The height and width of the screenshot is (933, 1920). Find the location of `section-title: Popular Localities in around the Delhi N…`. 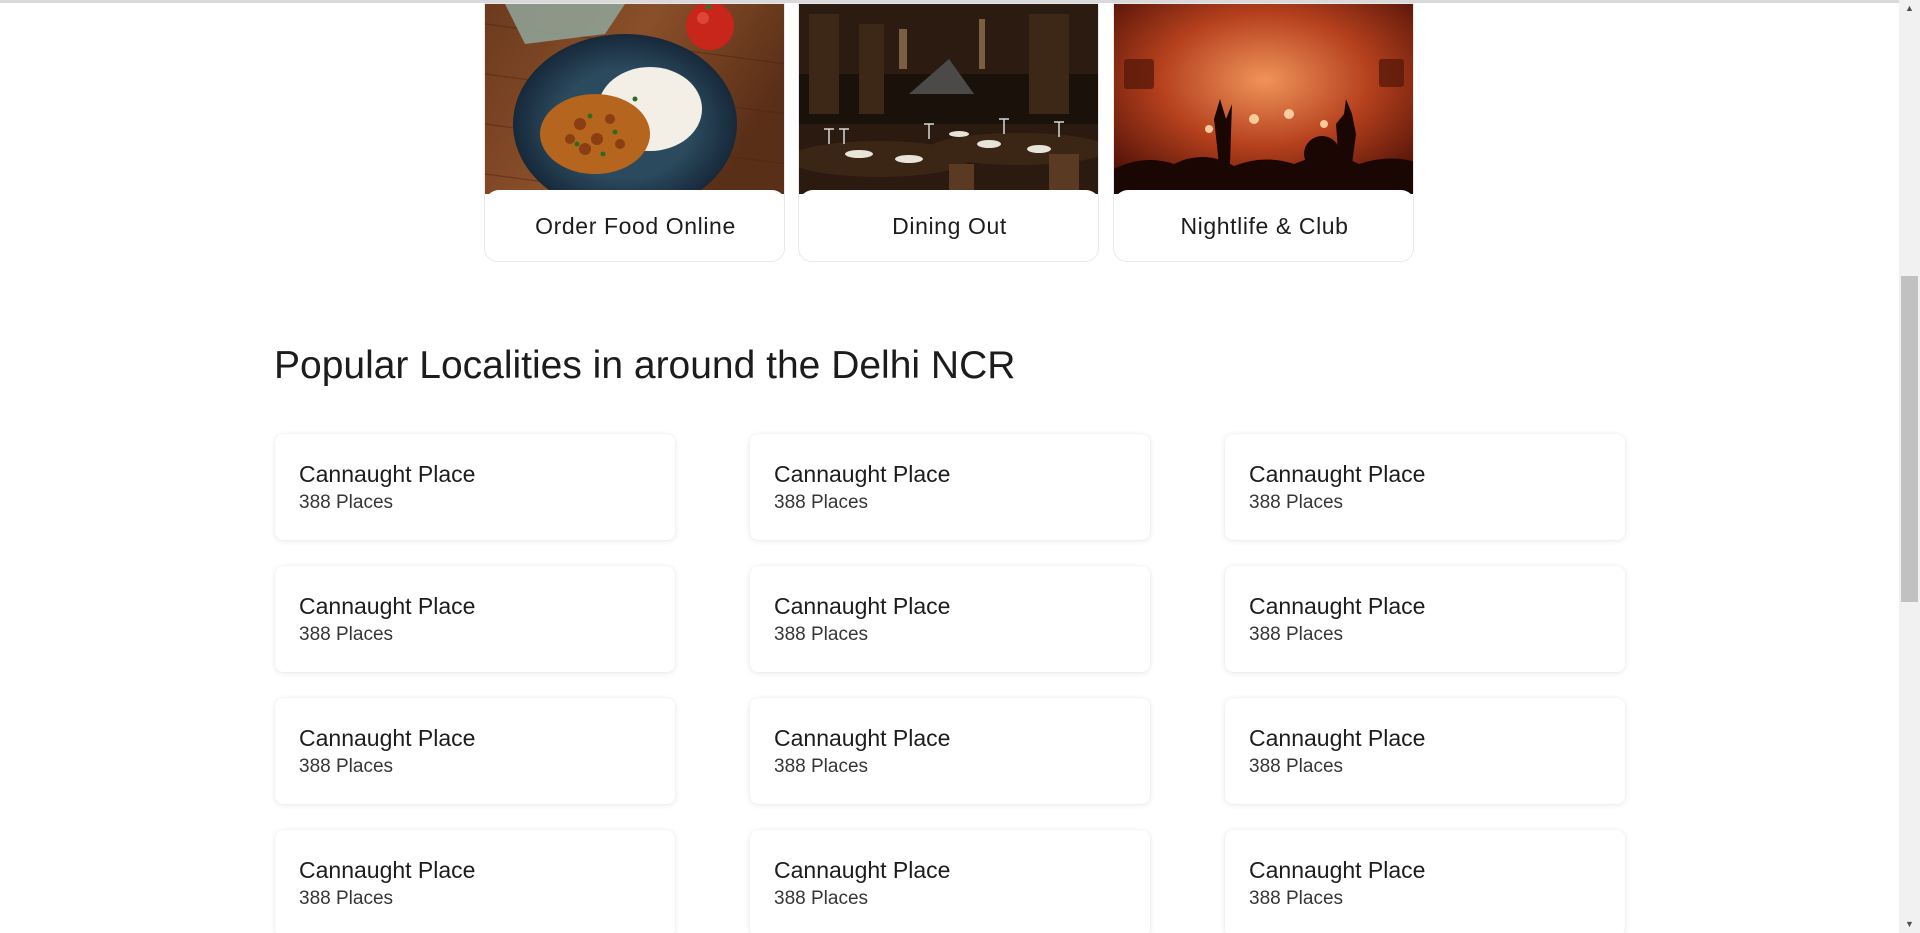

section-title: Popular Localities in around the Delhi N… is located at coordinates (645, 365).